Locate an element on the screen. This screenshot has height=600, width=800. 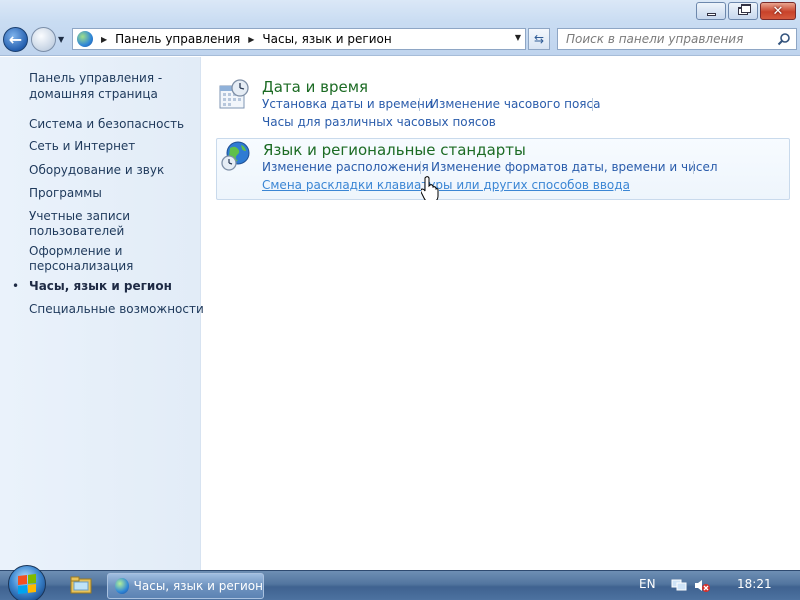
breadcrumb-control-panel: Панель управления is located at coordinates (177, 39).